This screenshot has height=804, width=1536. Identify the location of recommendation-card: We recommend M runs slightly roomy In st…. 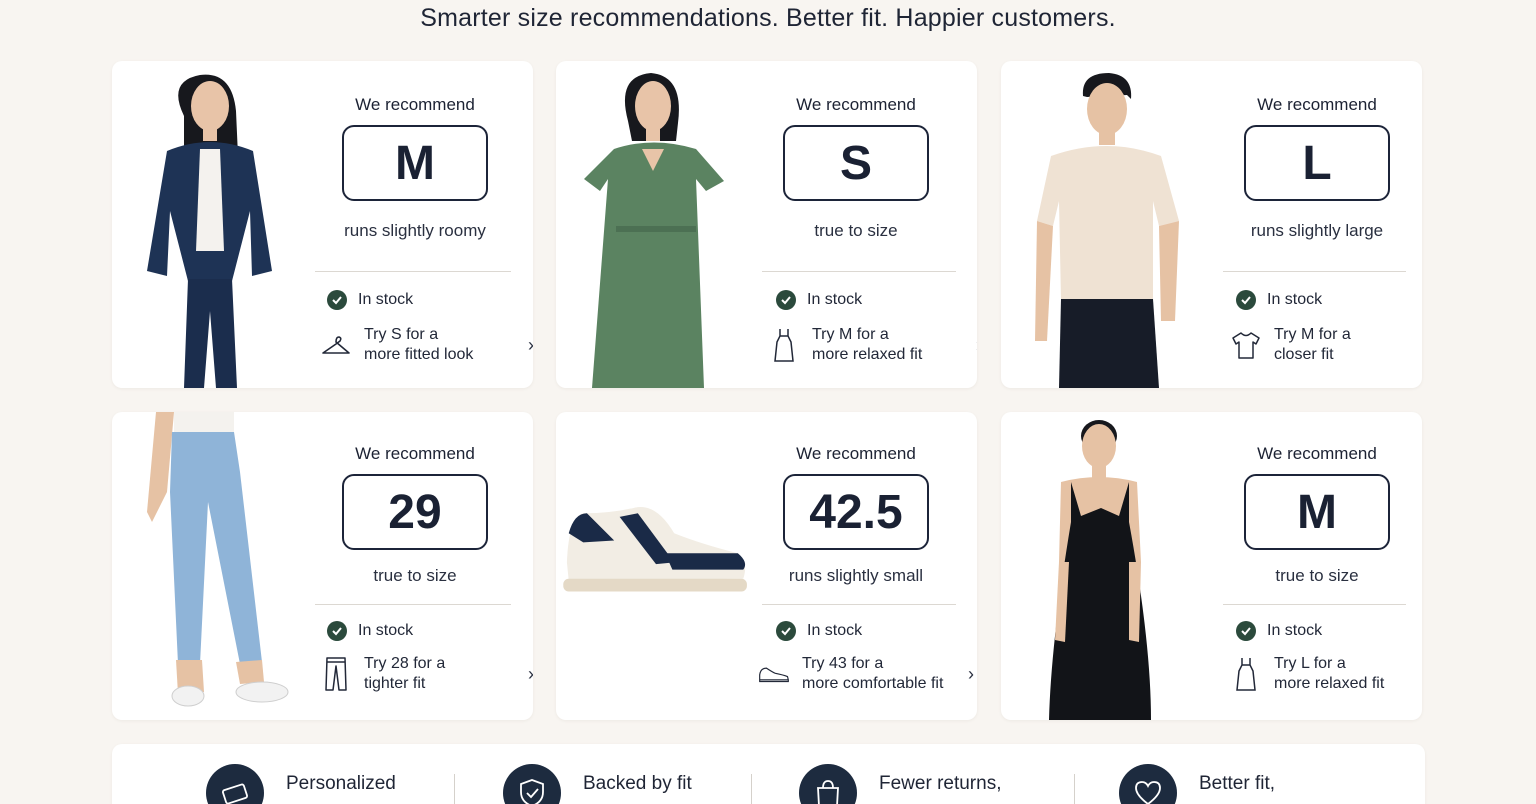
(322, 224).